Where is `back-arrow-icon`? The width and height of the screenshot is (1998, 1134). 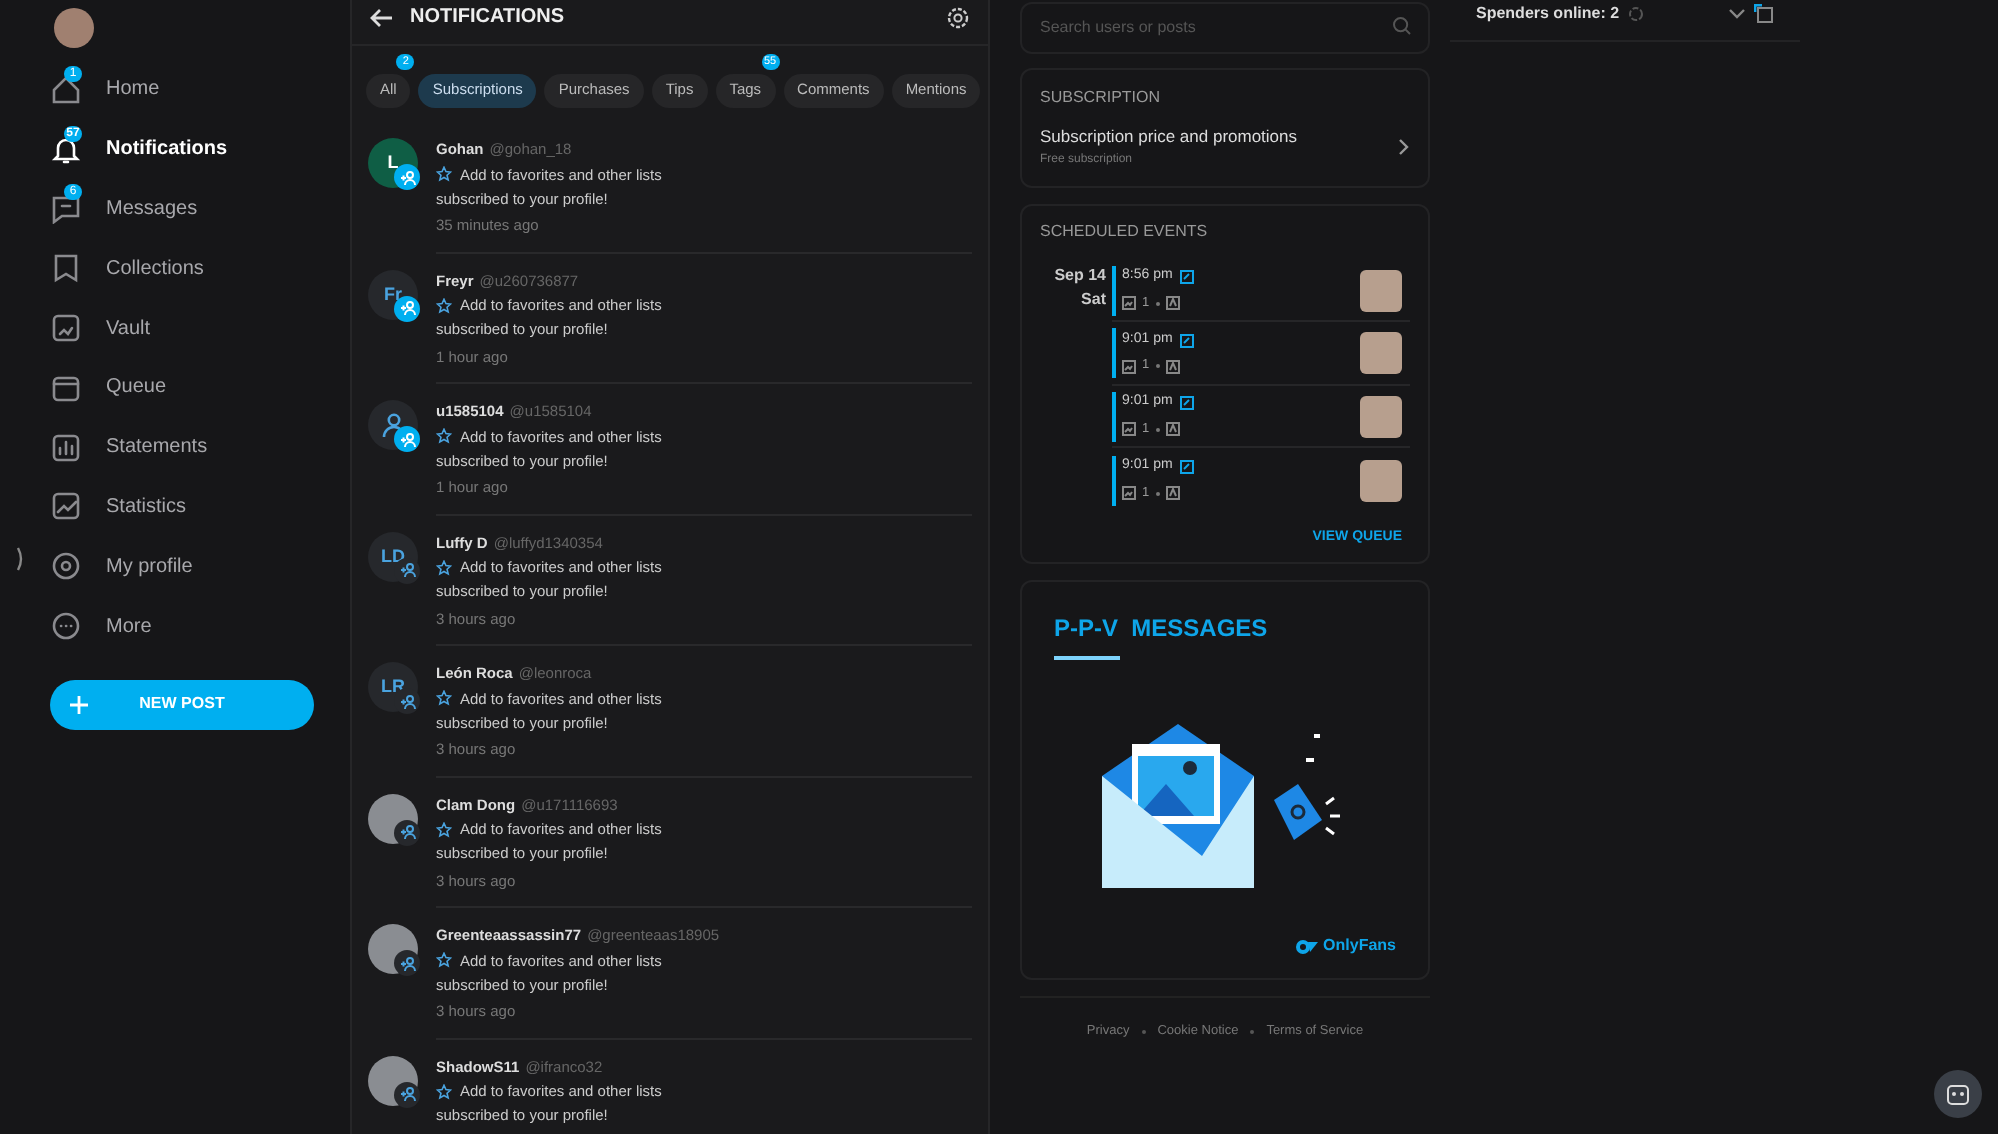 back-arrow-icon is located at coordinates (382, 17).